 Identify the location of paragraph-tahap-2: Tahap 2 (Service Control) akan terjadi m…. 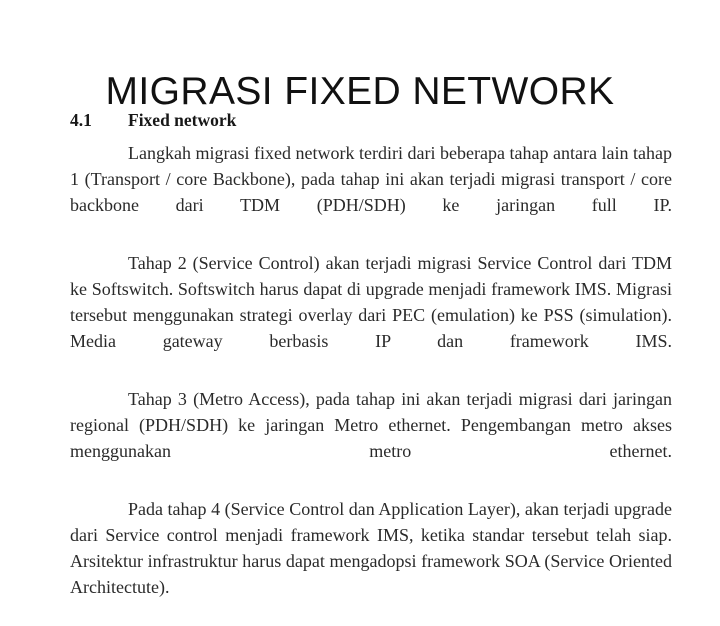
(371, 302).